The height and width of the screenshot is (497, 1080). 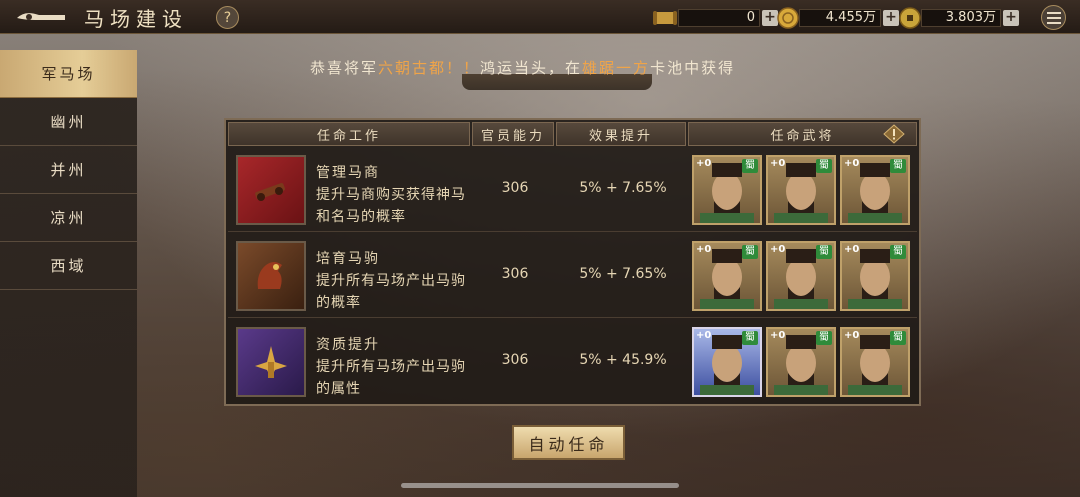 I want to click on header-effect: 效果提升, so click(x=621, y=134).